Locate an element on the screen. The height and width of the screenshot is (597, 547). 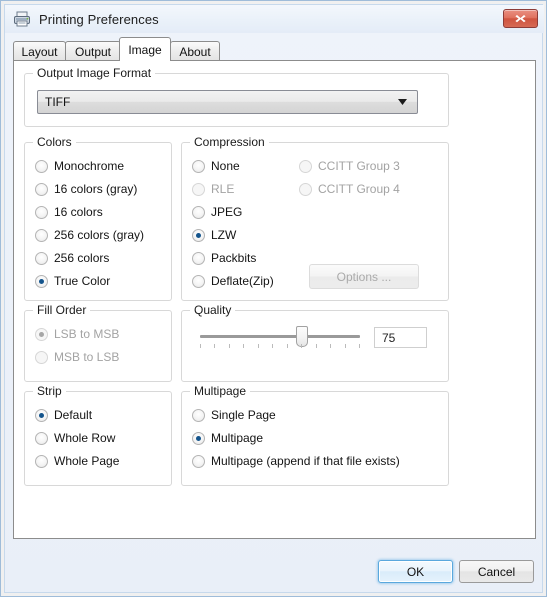
radio-ccitt-group-3-label: CCITT Group 3 is located at coordinates (359, 166).